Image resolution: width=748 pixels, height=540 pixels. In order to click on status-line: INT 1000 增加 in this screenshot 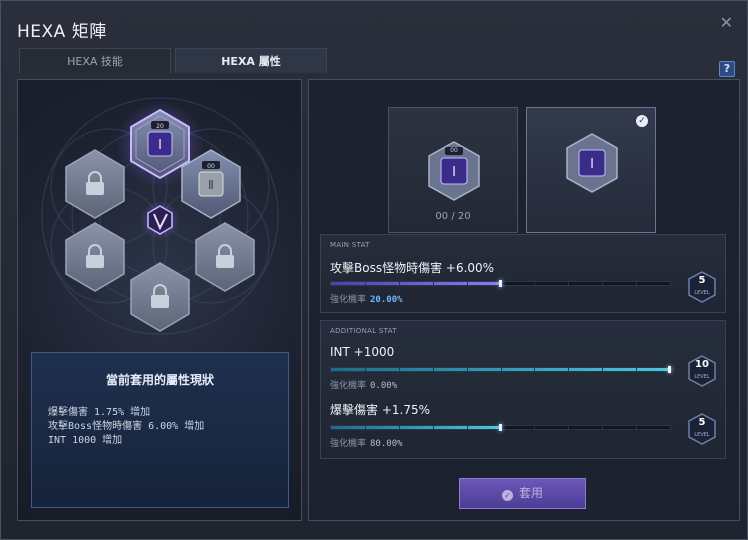, I will do `click(85, 440)`.